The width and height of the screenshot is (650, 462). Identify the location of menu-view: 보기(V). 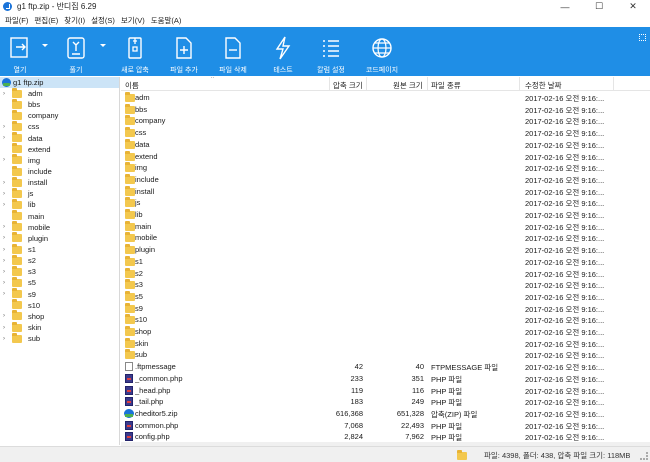
(133, 20).